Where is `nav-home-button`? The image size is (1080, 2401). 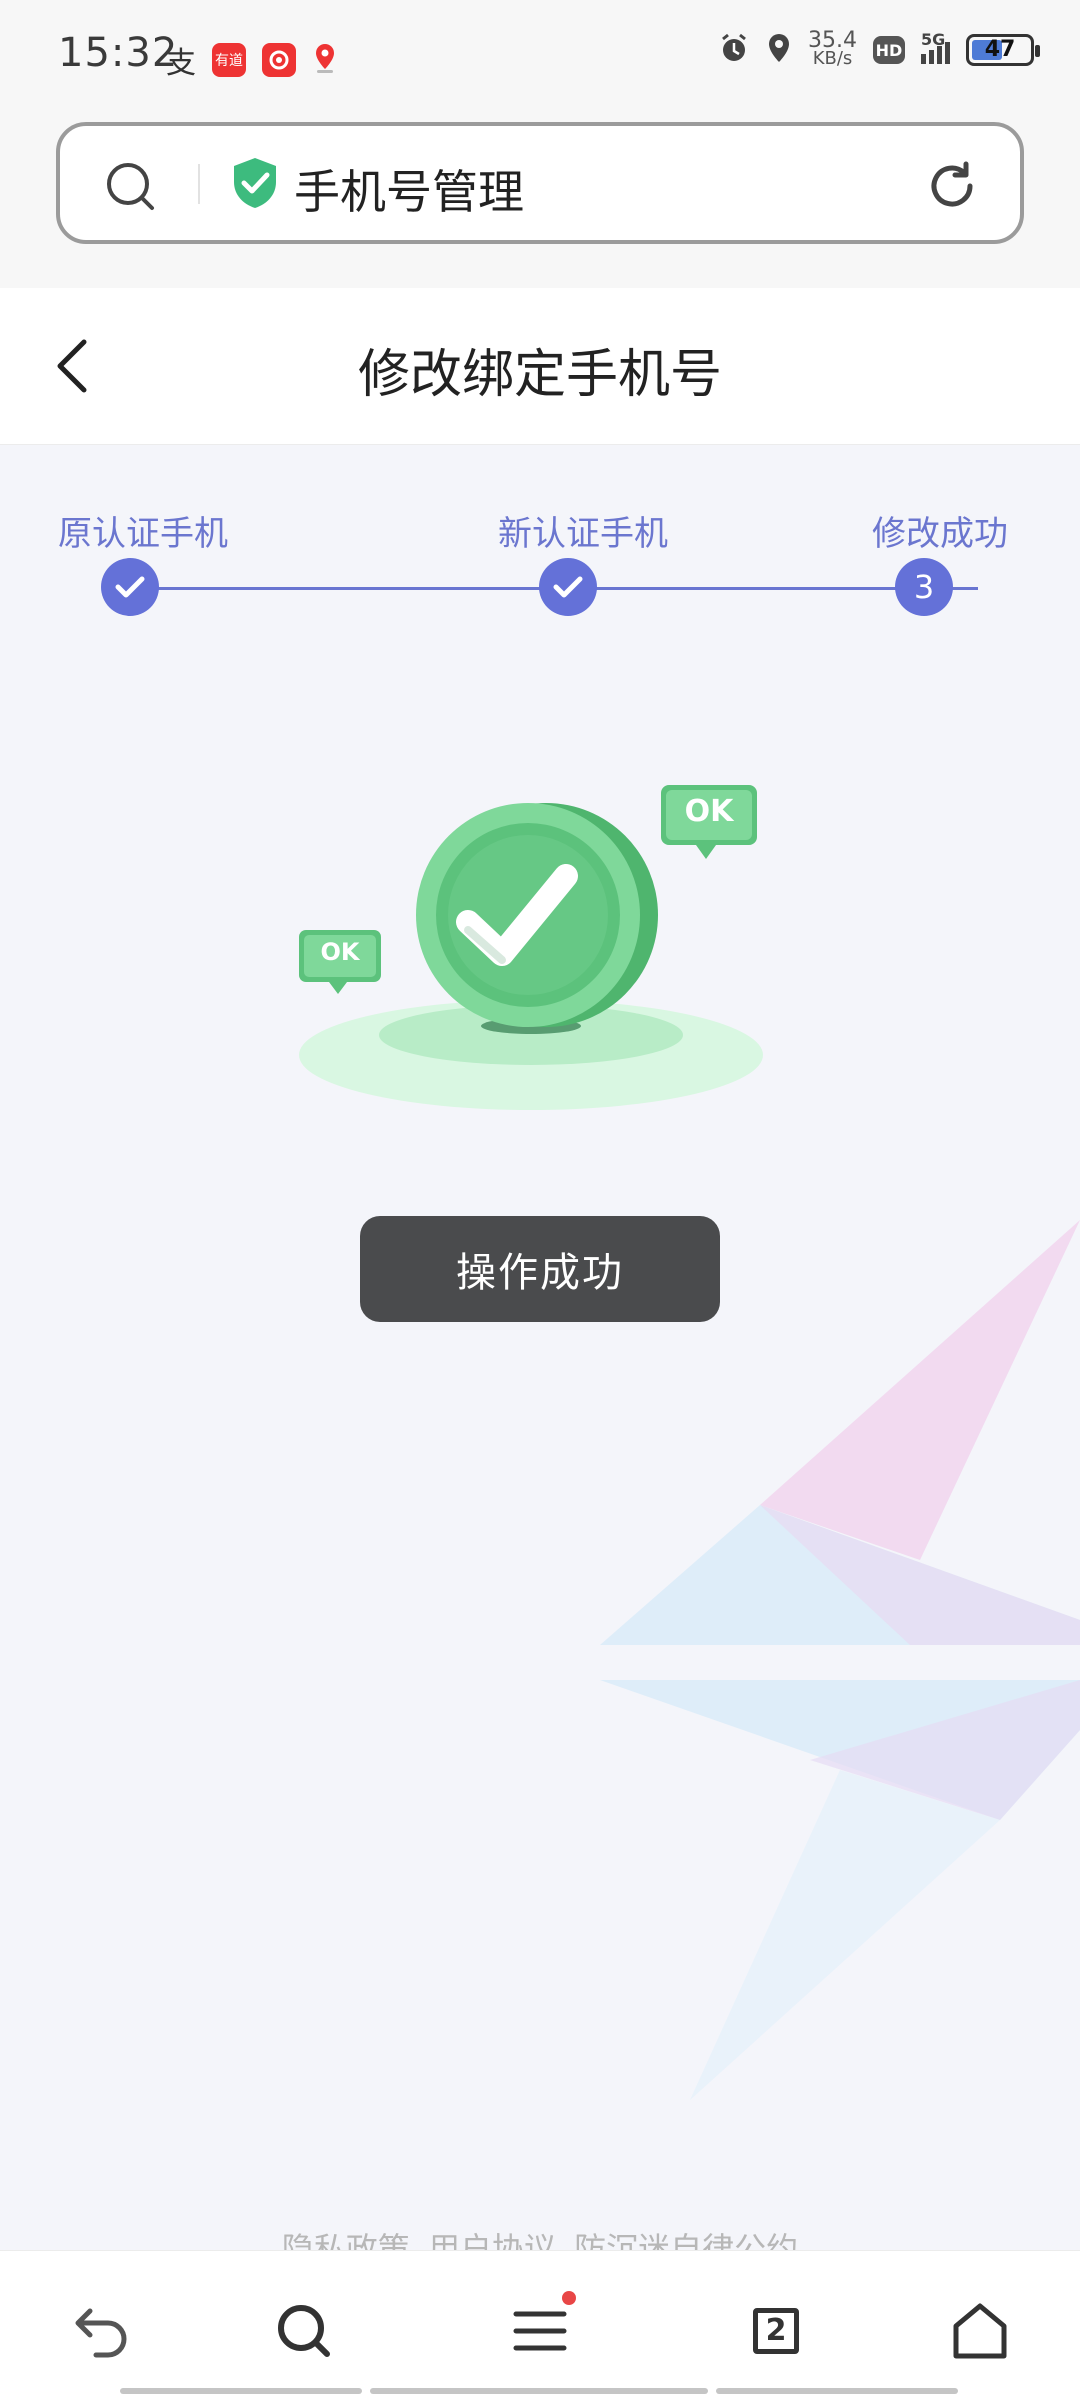
nav-home-button is located at coordinates (980, 2331).